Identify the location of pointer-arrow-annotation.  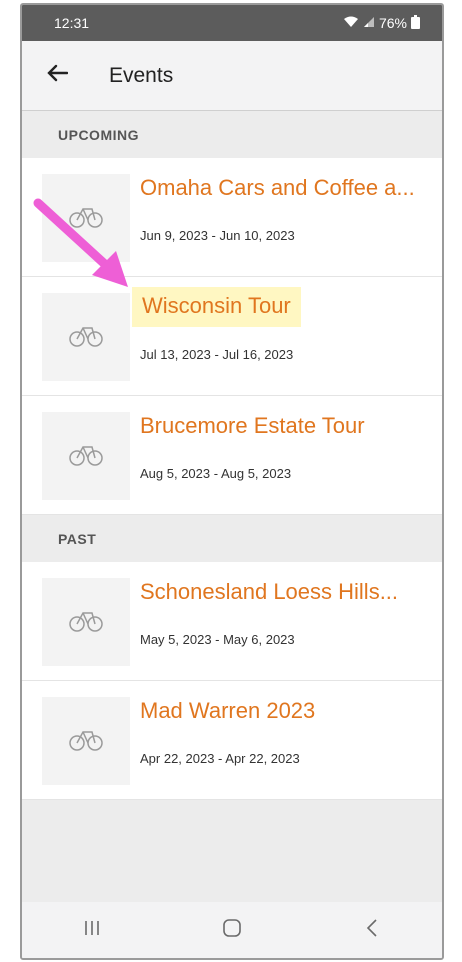
(80, 242).